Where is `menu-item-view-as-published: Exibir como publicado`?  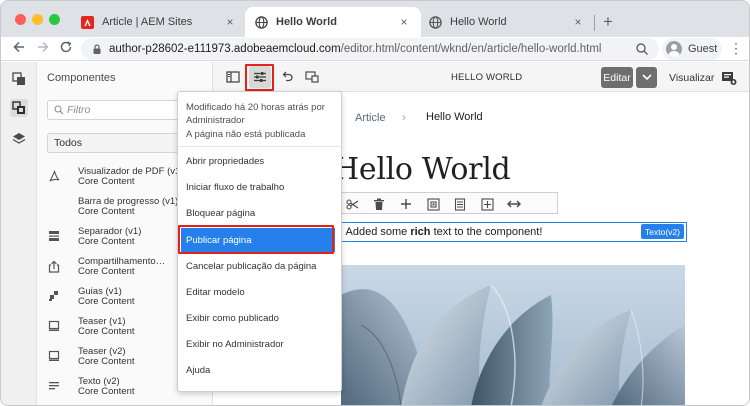
menu-item-view-as-published: Exibir como publicado is located at coordinates (259, 318).